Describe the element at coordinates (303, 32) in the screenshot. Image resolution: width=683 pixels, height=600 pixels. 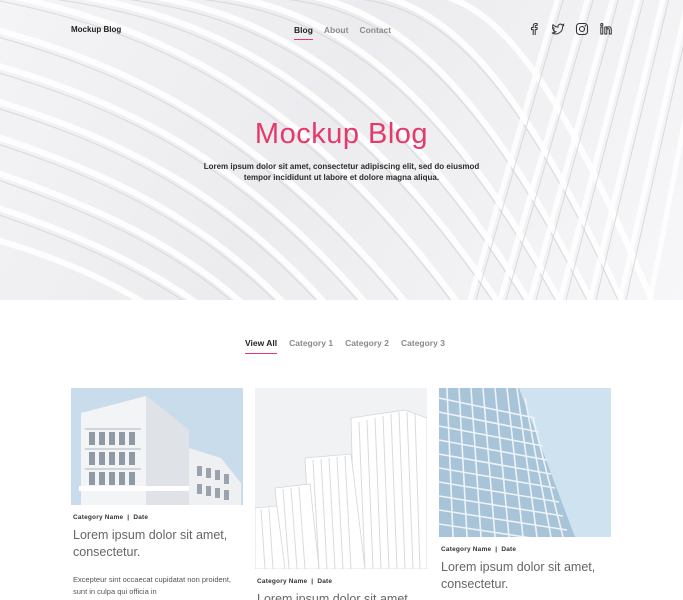
I see `nav-link-blog: Blog` at that location.